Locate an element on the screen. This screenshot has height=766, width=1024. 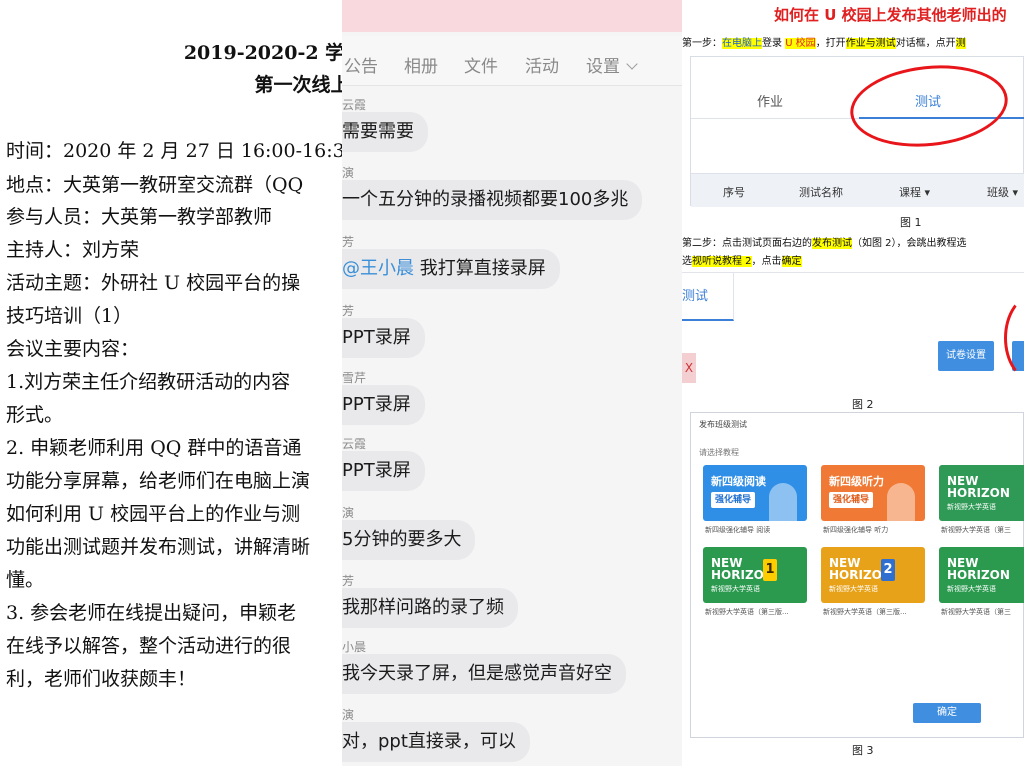
doc-title-line1: 2019-2020-2 学期大英第一教学部 is located at coordinates (262, 53).